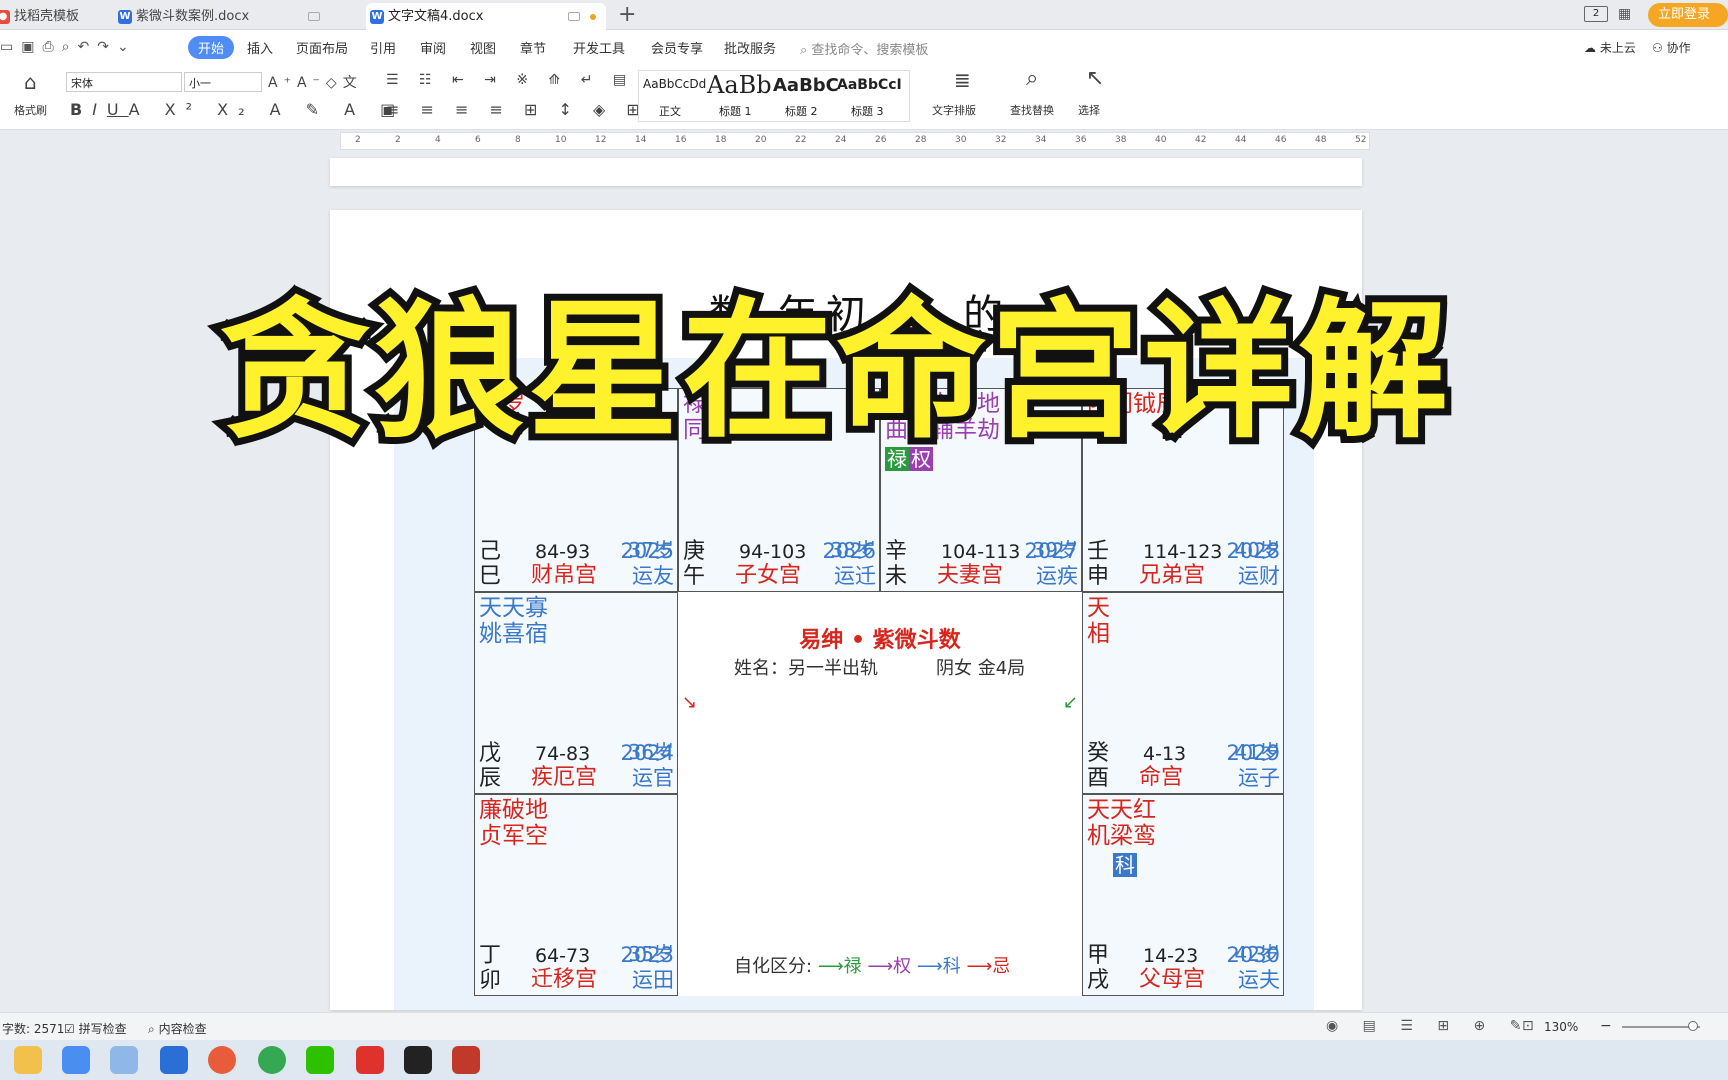  I want to click on palace-cell: 天相 癸酉 4-13 命宫 41岁 2029 运子, so click(1183, 693).